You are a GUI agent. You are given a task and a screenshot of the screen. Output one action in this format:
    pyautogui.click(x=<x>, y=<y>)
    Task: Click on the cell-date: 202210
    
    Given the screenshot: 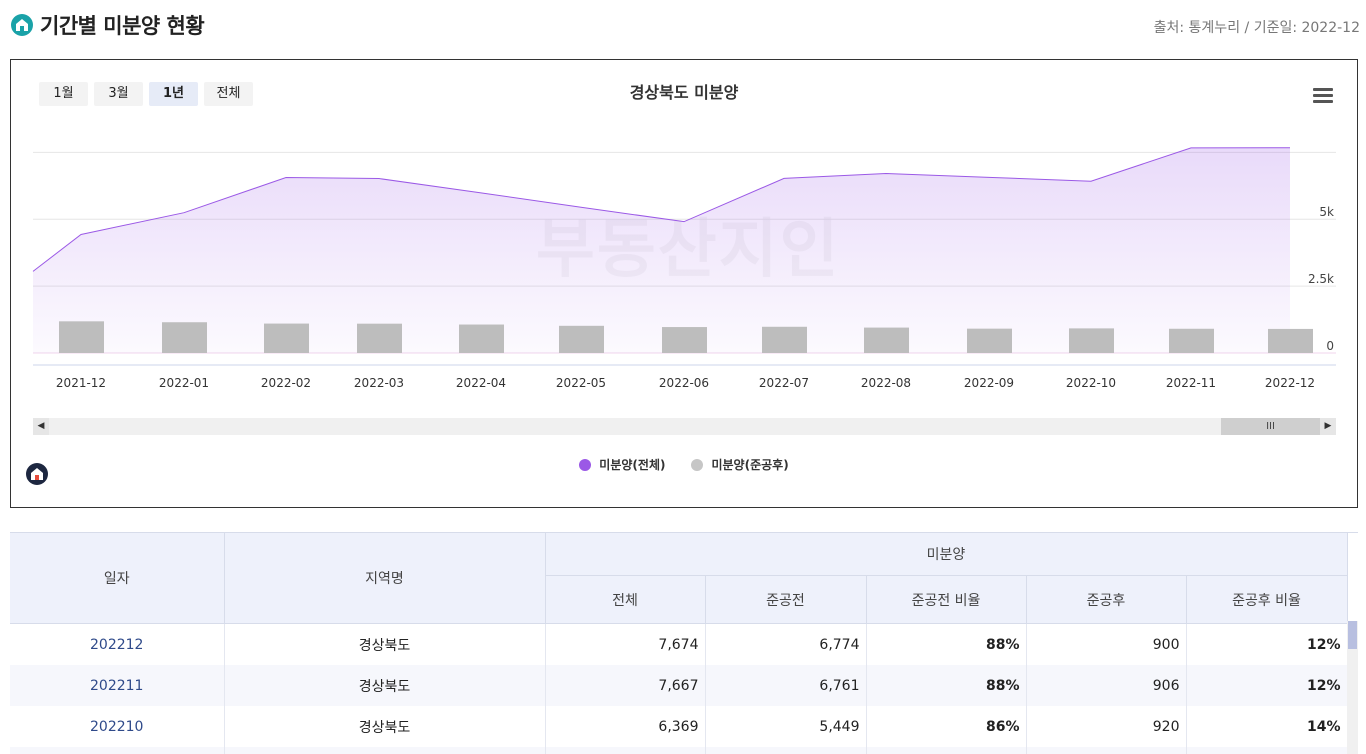 What is the action you would take?
    pyautogui.click(x=117, y=726)
    